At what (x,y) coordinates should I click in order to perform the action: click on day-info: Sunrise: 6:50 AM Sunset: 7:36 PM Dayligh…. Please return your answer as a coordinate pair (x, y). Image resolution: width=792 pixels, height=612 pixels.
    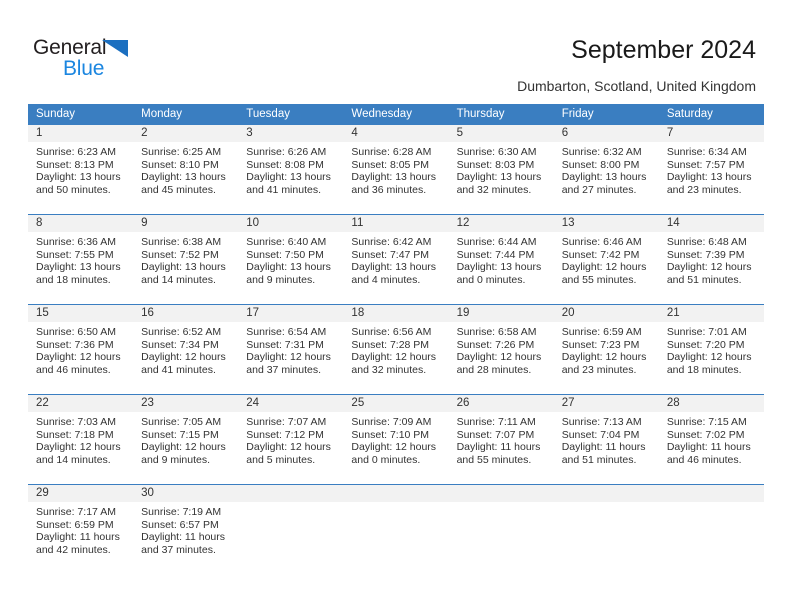
    Looking at the image, I should click on (80, 349).